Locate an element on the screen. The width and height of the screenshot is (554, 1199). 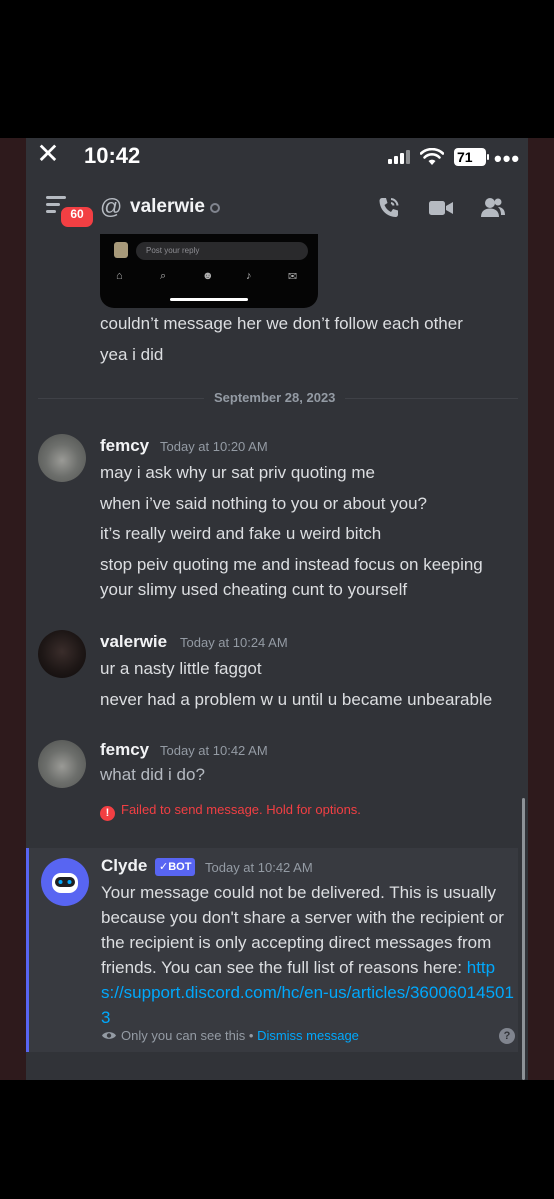
bell-icon: ♪ is located at coordinates (249, 276).